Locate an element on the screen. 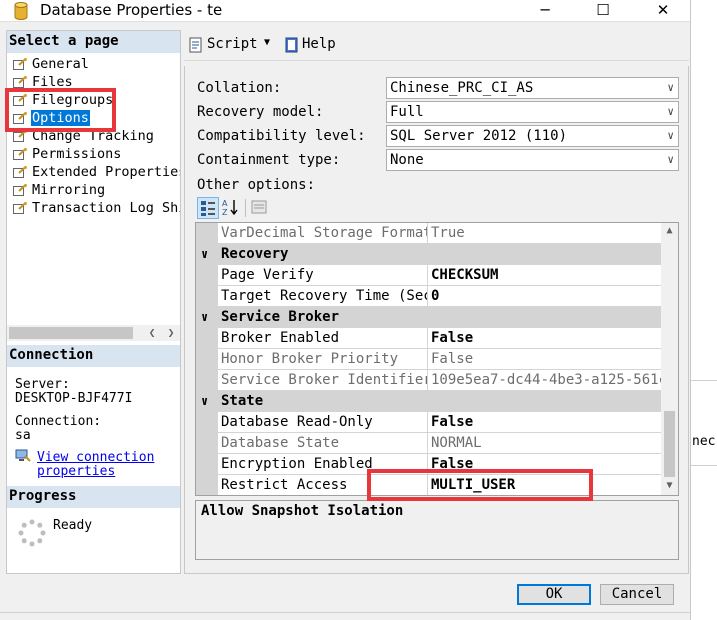  property-name: Page Verify is located at coordinates (323, 275).